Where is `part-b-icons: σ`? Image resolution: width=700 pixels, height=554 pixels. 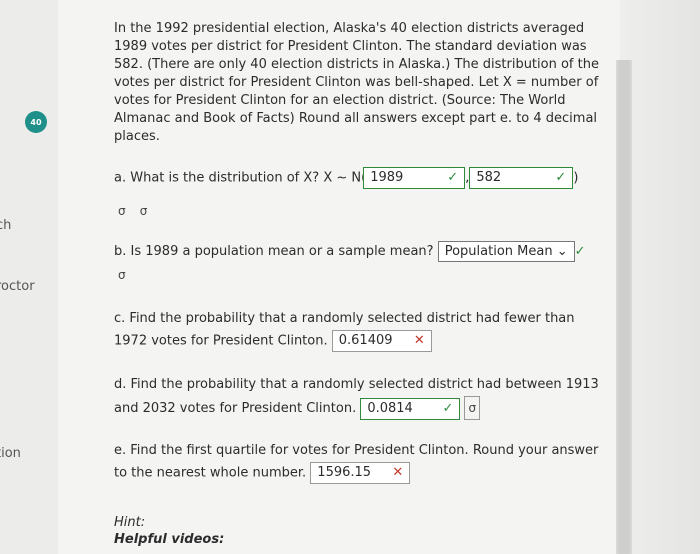 part-b-icons: σ is located at coordinates (360, 275).